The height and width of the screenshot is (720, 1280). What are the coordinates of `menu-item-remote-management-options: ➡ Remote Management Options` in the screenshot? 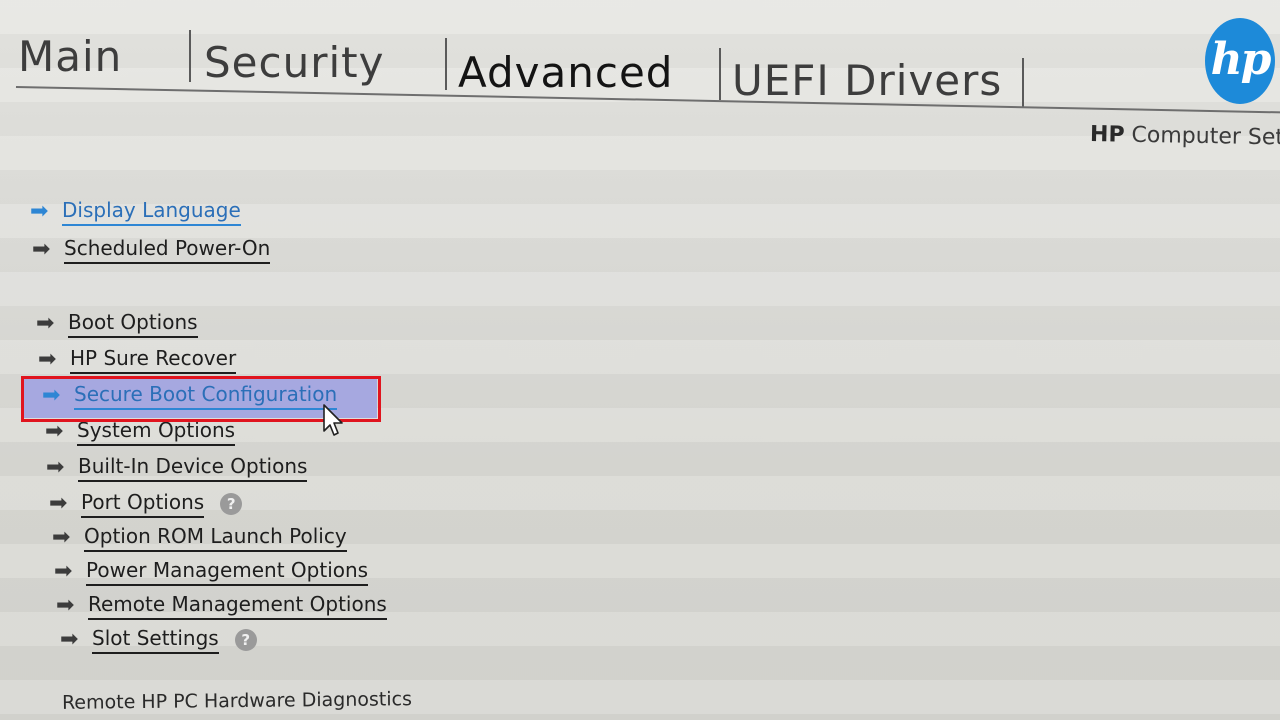 It's located at (221, 606).